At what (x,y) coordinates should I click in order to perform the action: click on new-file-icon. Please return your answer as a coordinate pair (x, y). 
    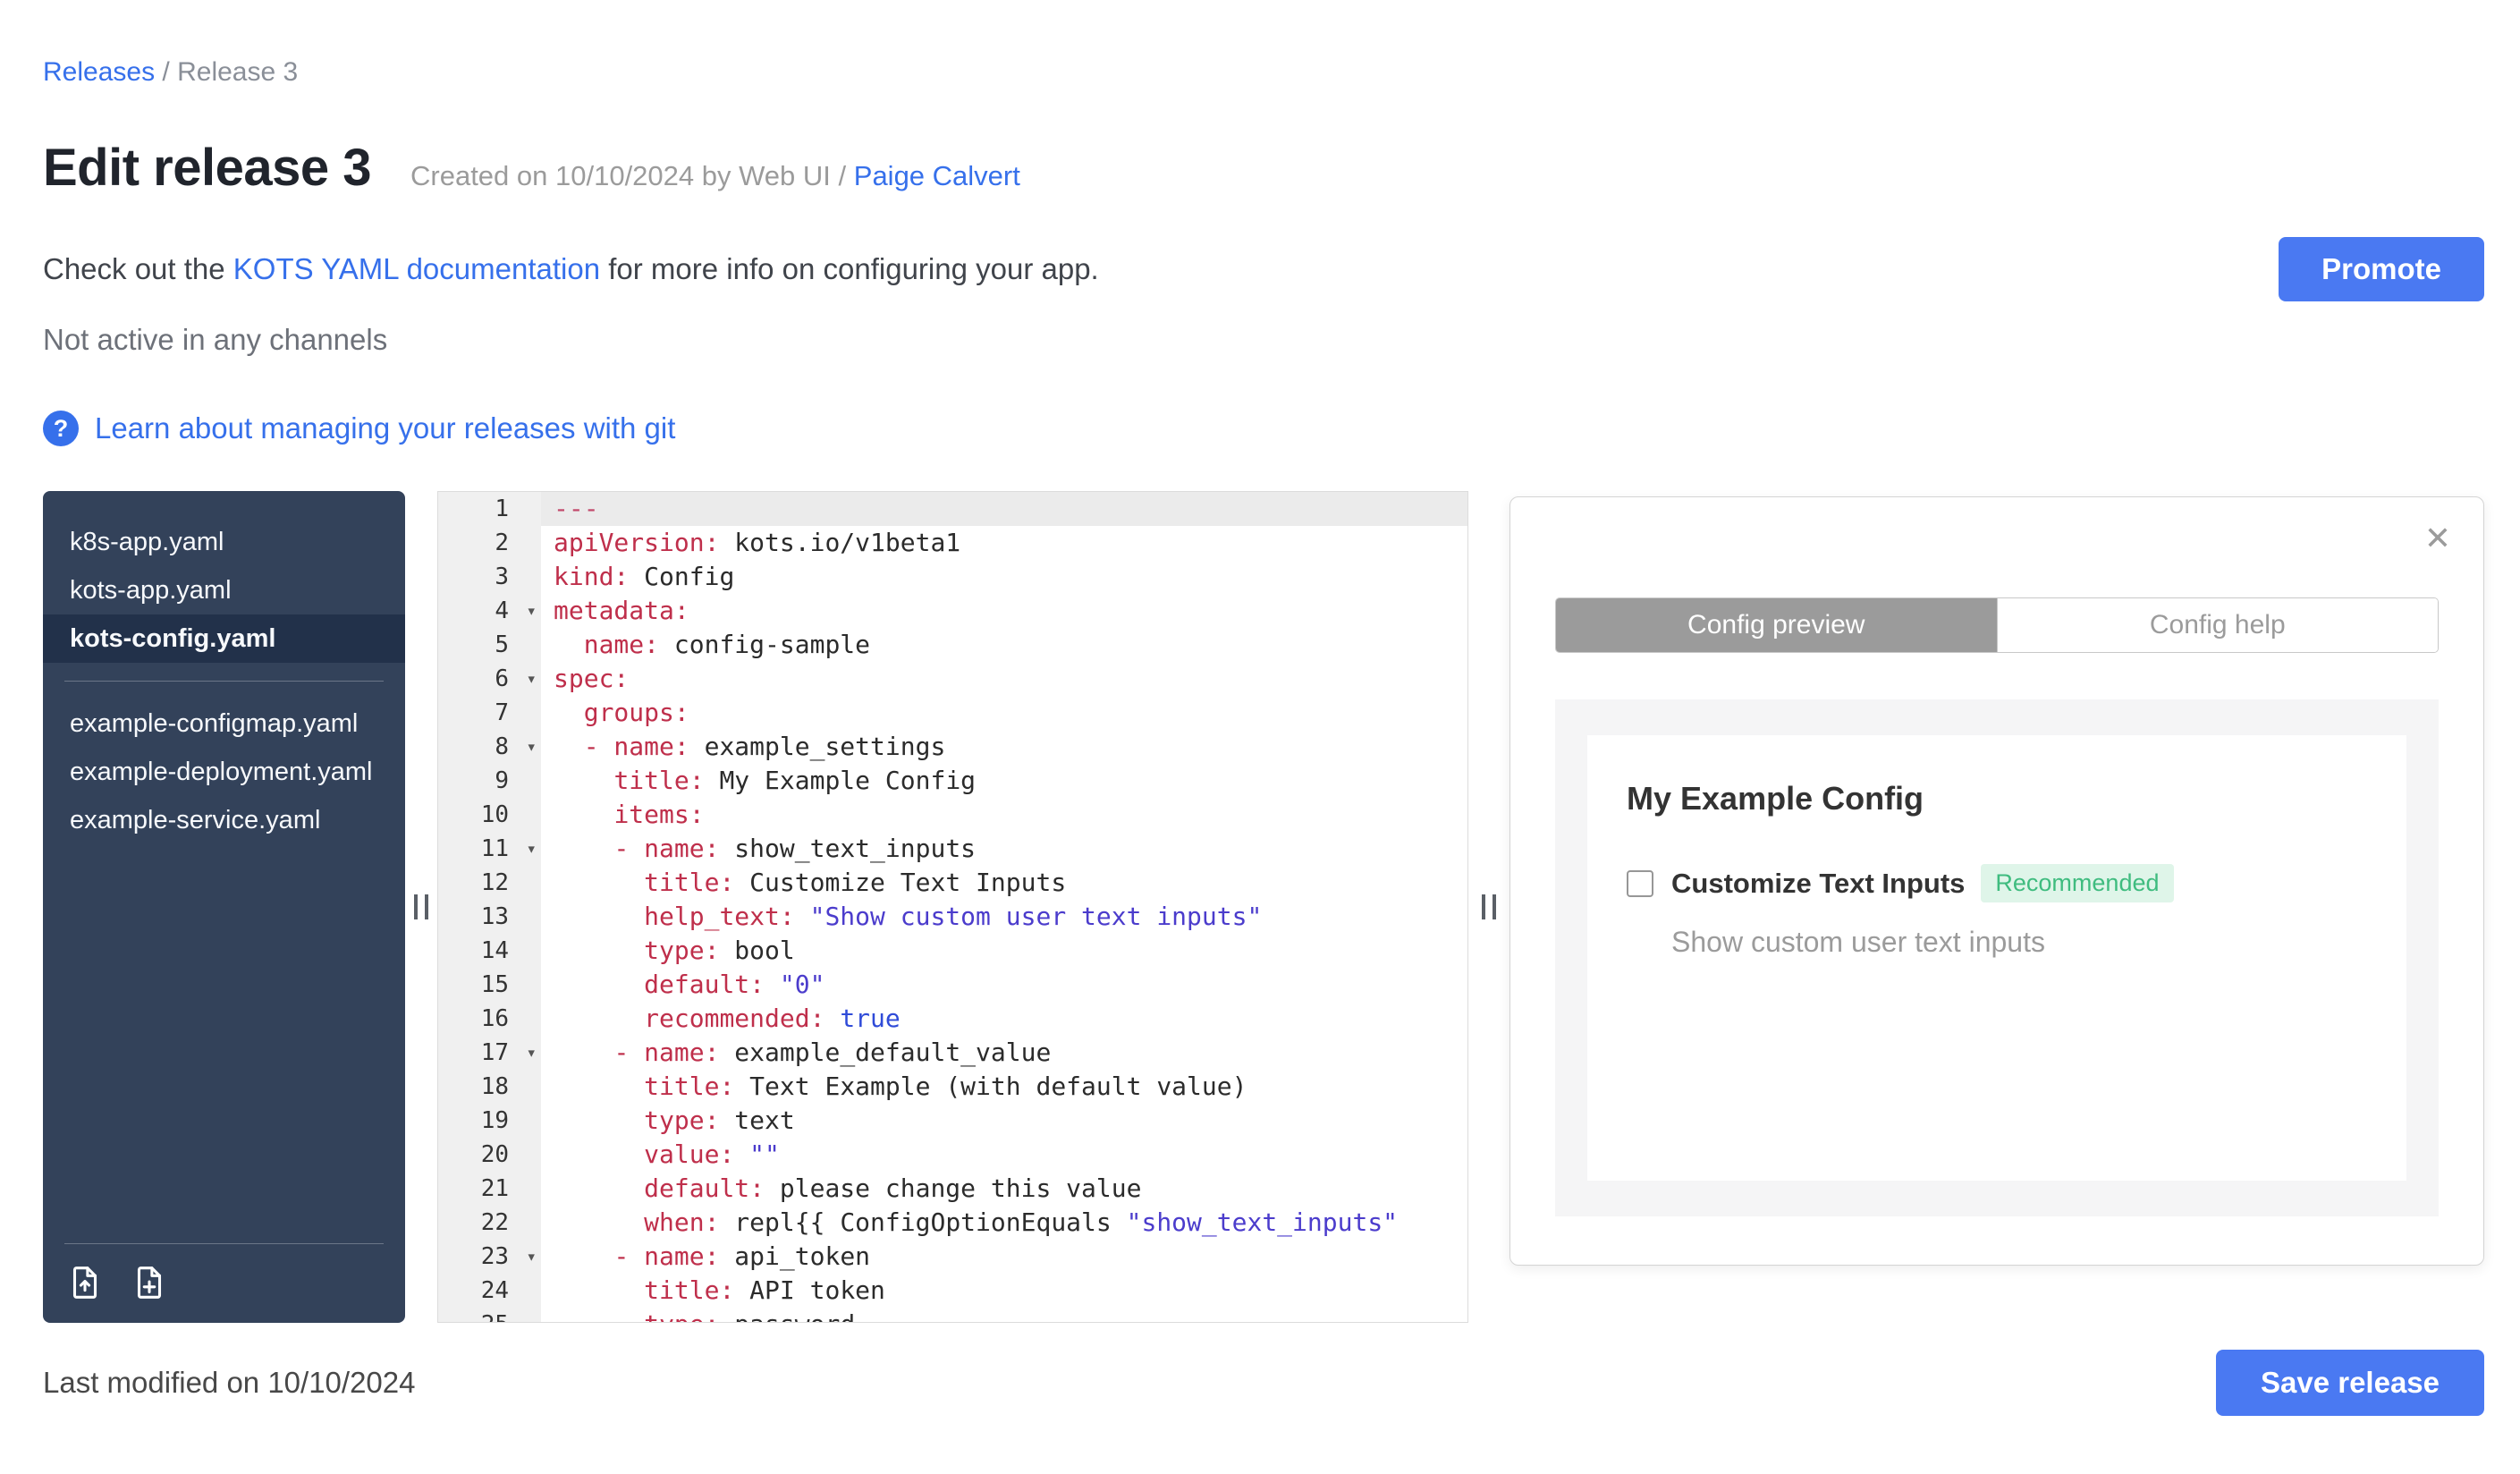
    Looking at the image, I should click on (149, 1282).